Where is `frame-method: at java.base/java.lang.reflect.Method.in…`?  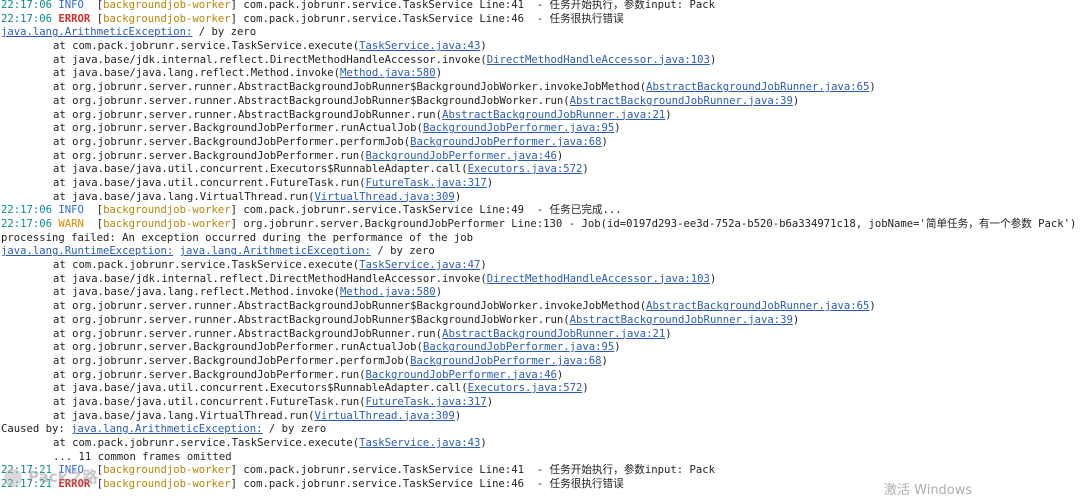
frame-method: at java.base/java.lang.reflect.Method.in… is located at coordinates (197, 73).